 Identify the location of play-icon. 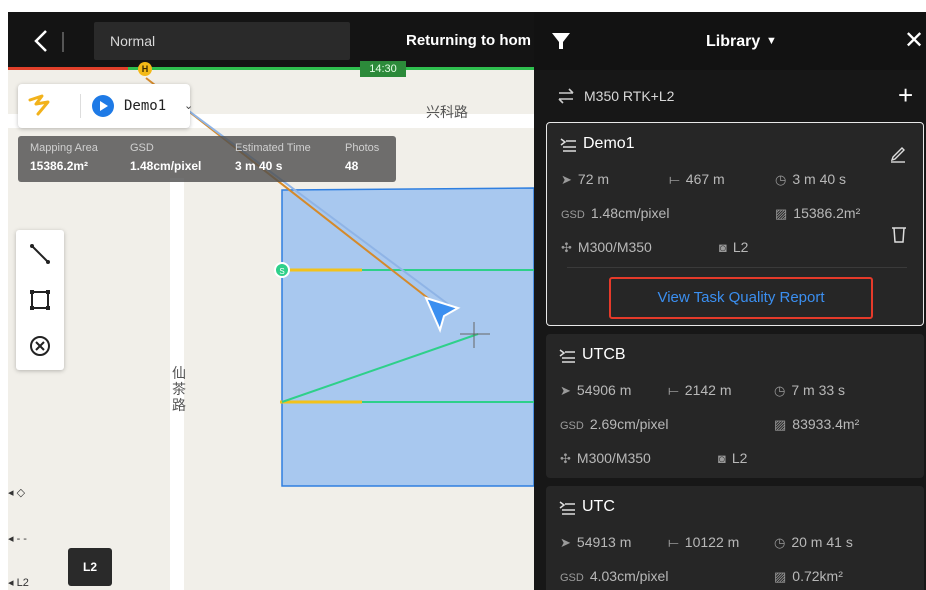
(103, 106).